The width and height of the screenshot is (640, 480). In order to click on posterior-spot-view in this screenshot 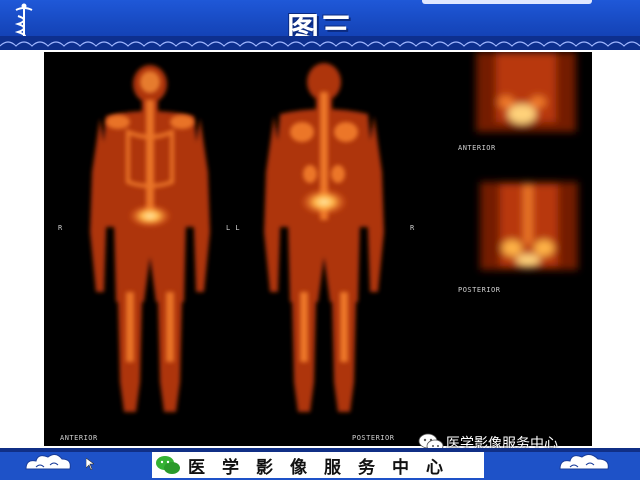, I will do `click(529, 226)`.